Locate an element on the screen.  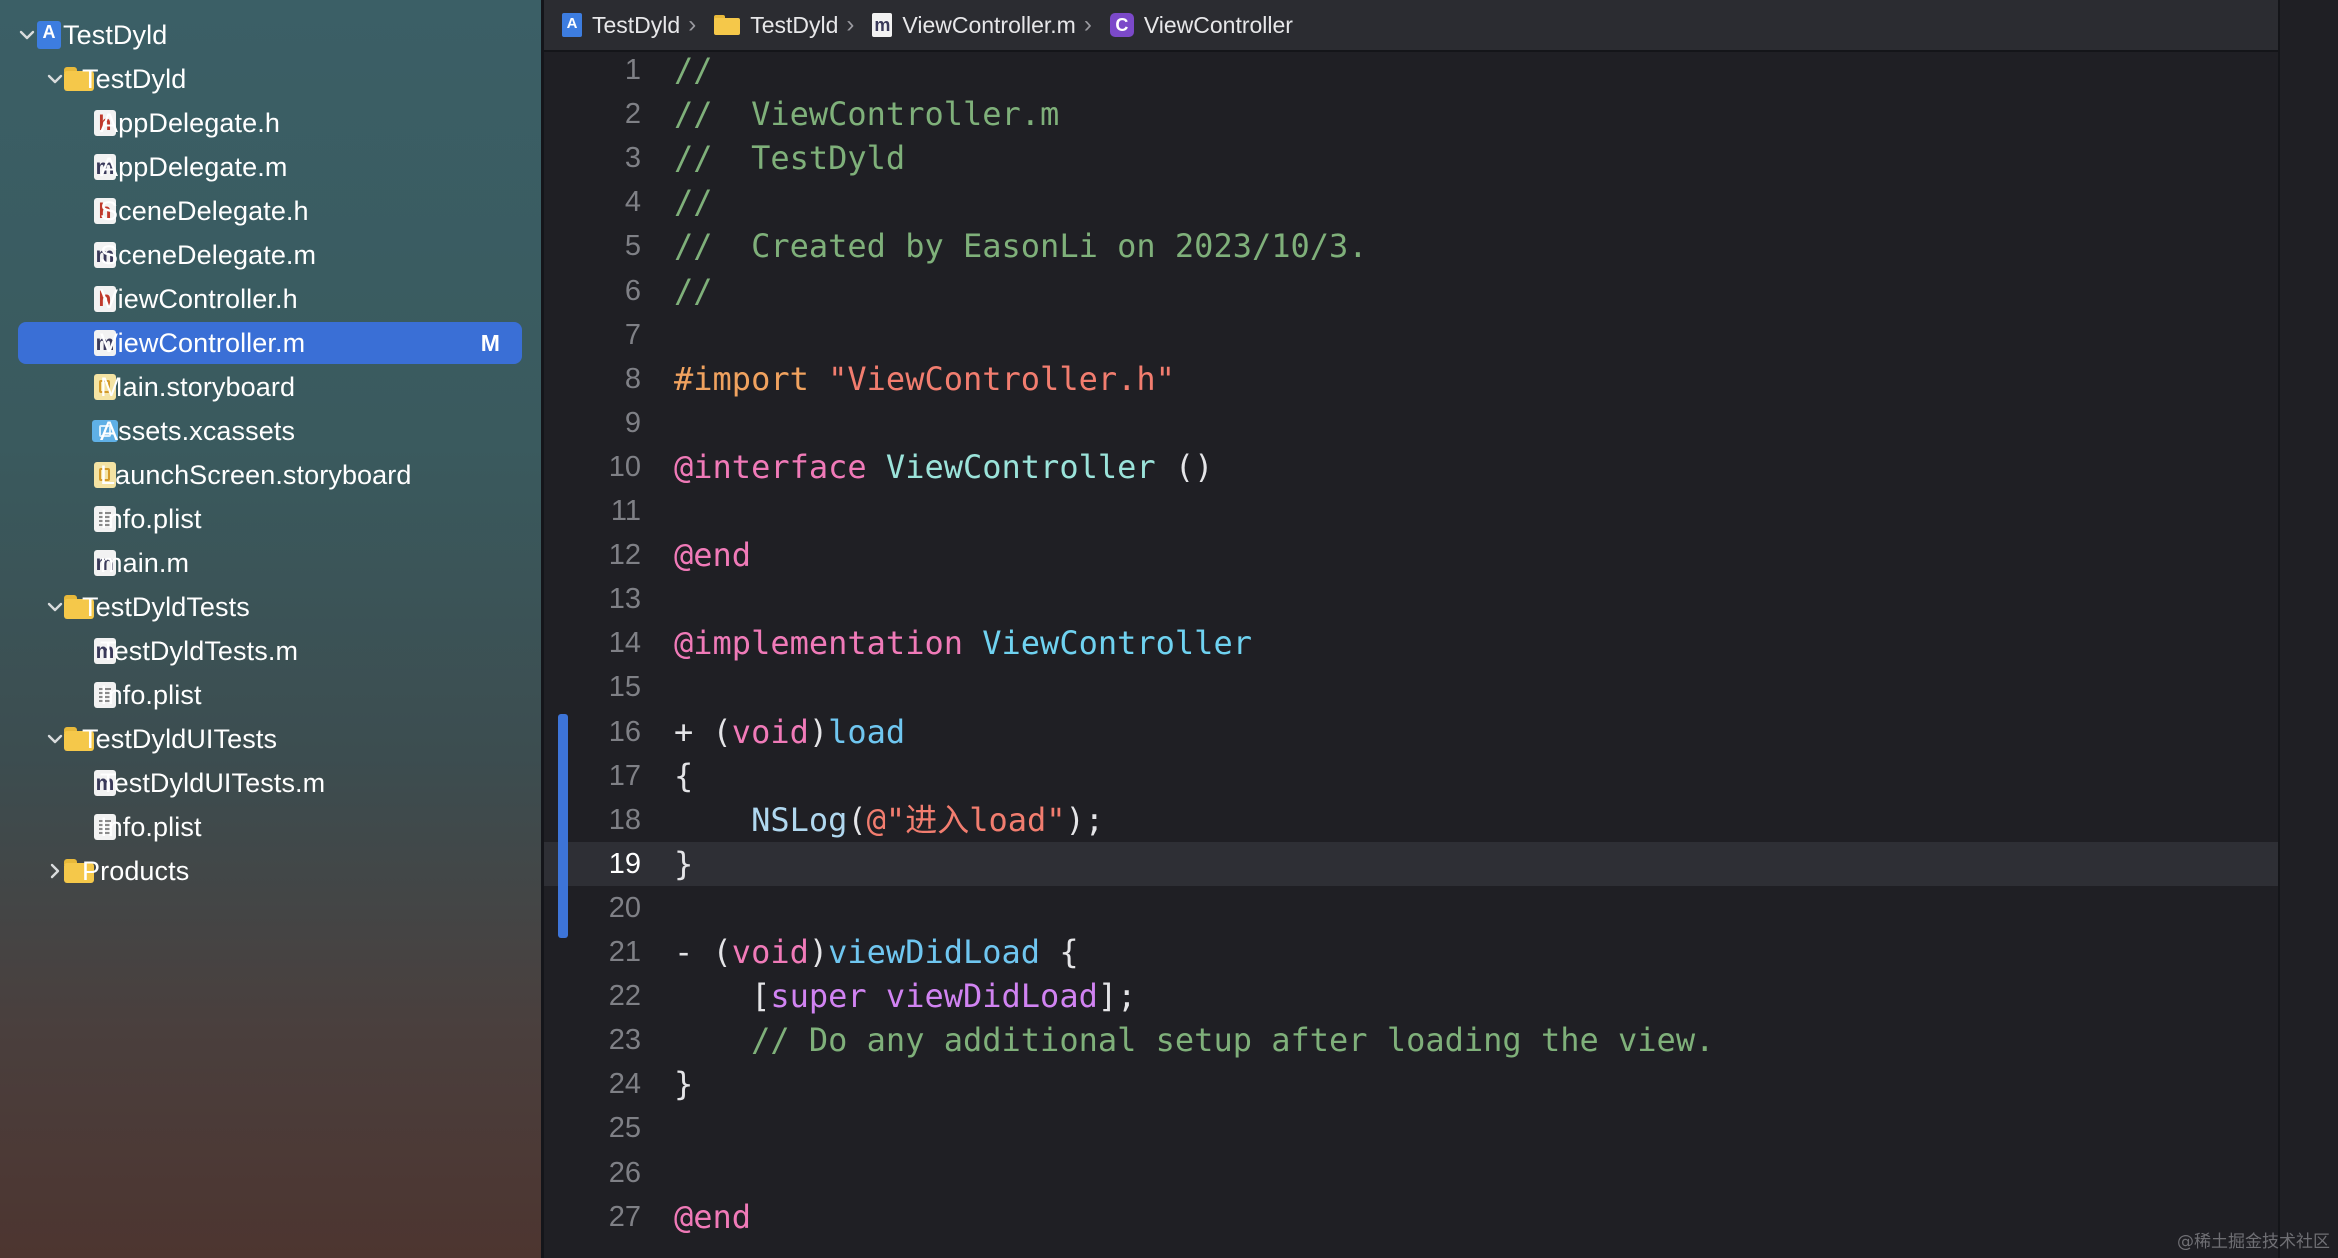
navigator-item-label: Info.plist is located at coordinates (151, 694).